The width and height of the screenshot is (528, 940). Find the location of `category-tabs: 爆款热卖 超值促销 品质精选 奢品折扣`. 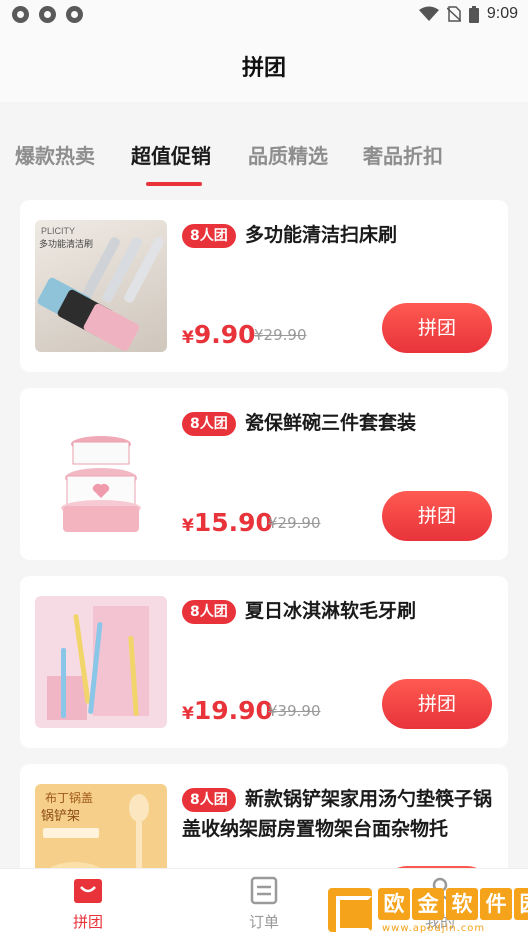

category-tabs: 爆款热卖 超值促销 品质精选 奢品折扣 is located at coordinates (264, 160).